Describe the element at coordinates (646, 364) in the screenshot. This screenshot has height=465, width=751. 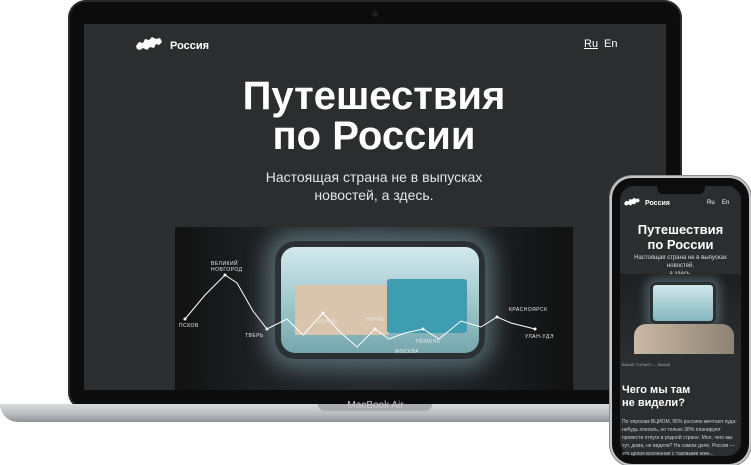
I see `phone-photo-caption: ВЫШЕ ТОЛЬКО — ВЫШЕ` at that location.